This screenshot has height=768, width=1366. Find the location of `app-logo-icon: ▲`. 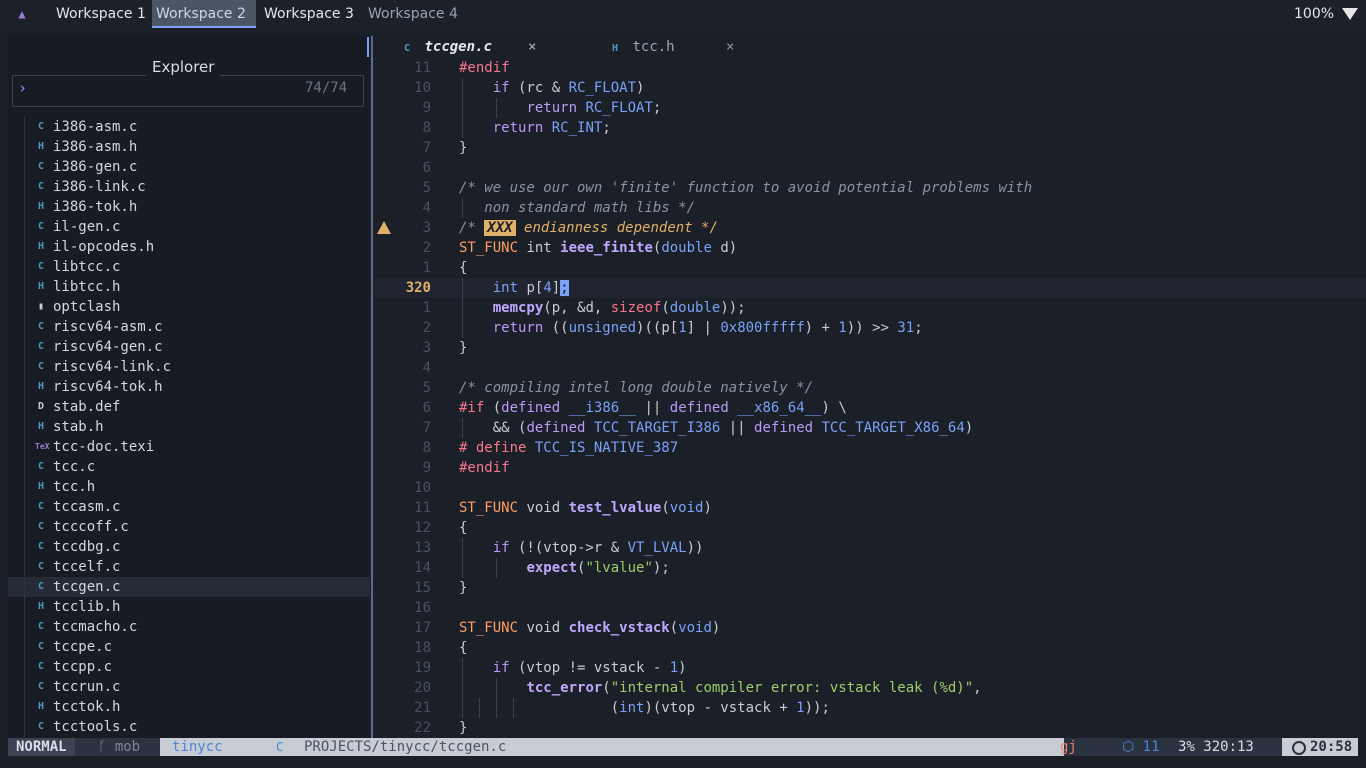

app-logo-icon: ▲ is located at coordinates (22, 14).